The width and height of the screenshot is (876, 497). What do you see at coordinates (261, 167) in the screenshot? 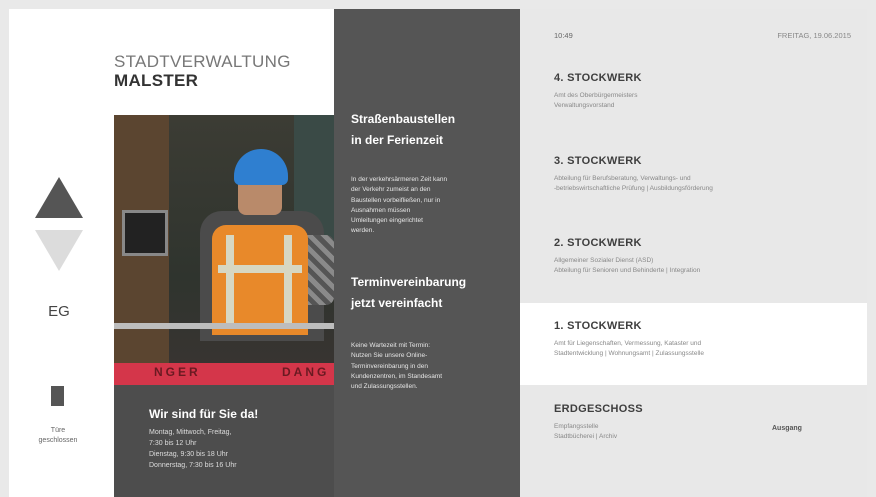
I see `hard-hat-icon` at bounding box center [261, 167].